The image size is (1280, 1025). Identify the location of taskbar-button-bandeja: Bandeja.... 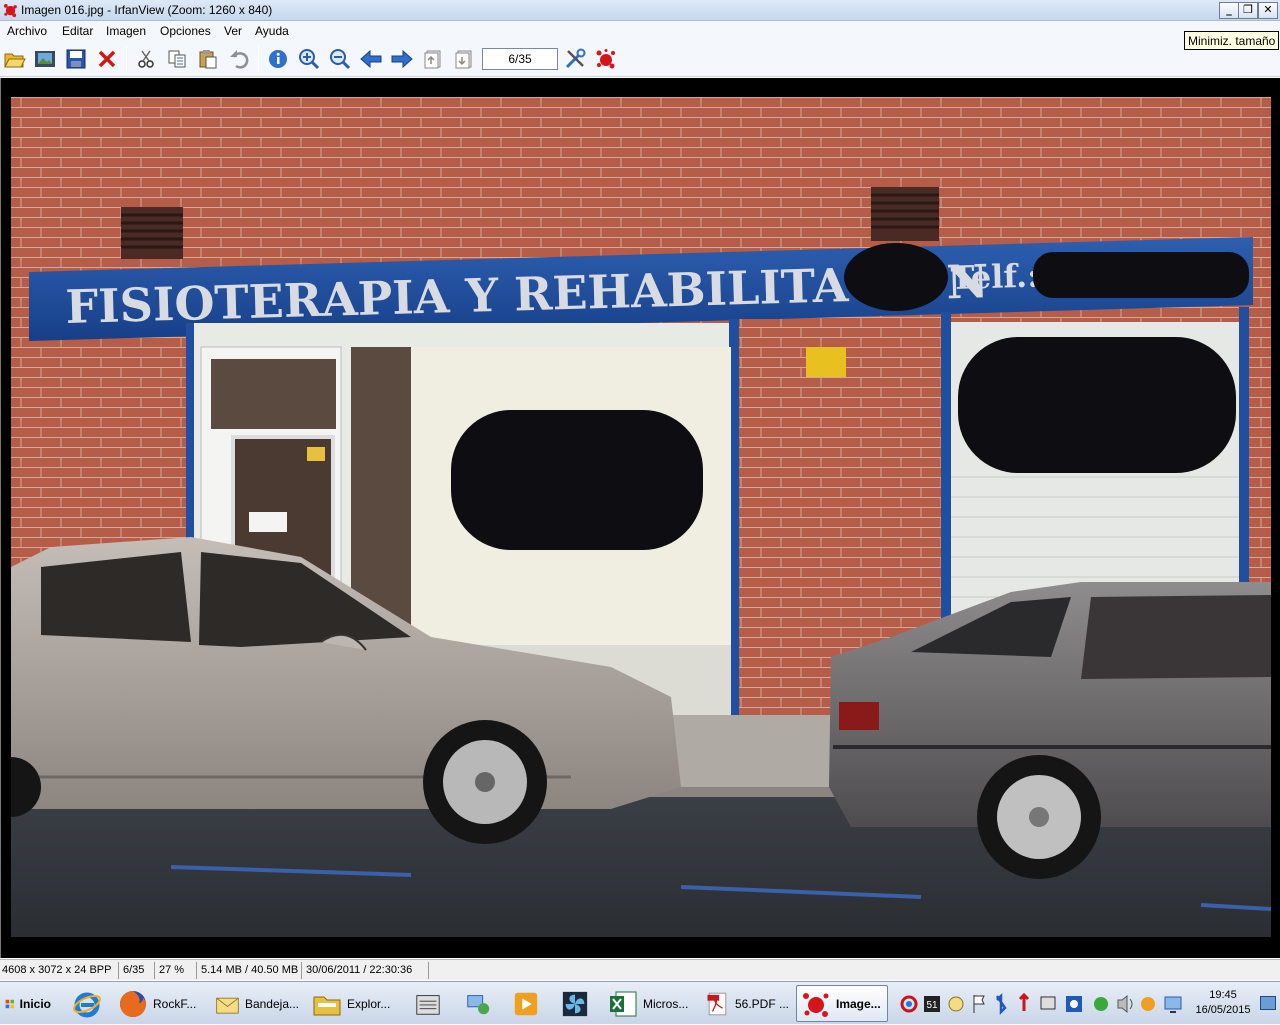
(257, 1003).